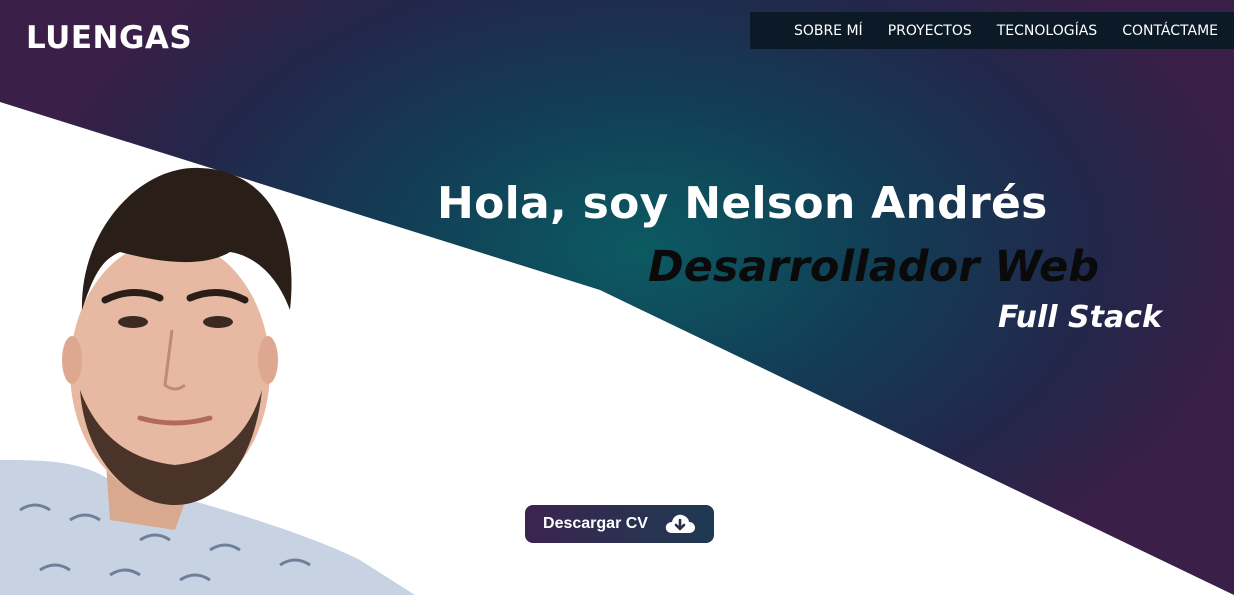 This screenshot has height=595, width=1234. Describe the element at coordinates (742, 203) in the screenshot. I see `hero-greeting: Hola, soy Nelson Andrés` at that location.